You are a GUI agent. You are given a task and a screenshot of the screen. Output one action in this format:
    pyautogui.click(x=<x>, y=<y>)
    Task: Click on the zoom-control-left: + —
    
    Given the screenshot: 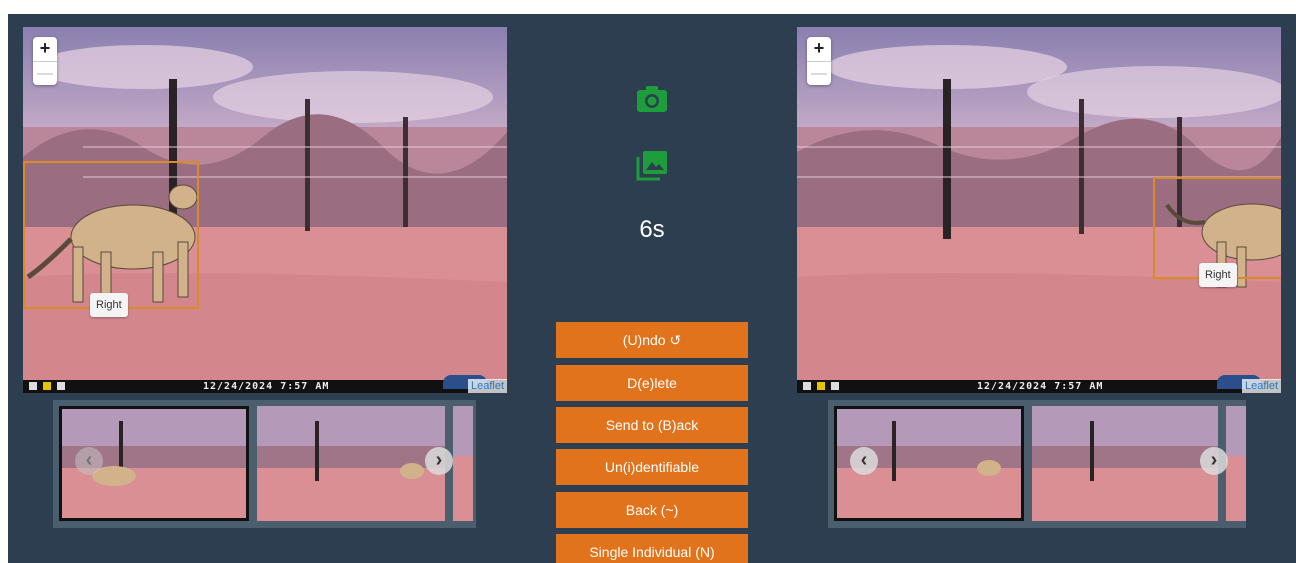 What is the action you would take?
    pyautogui.click(x=45, y=61)
    